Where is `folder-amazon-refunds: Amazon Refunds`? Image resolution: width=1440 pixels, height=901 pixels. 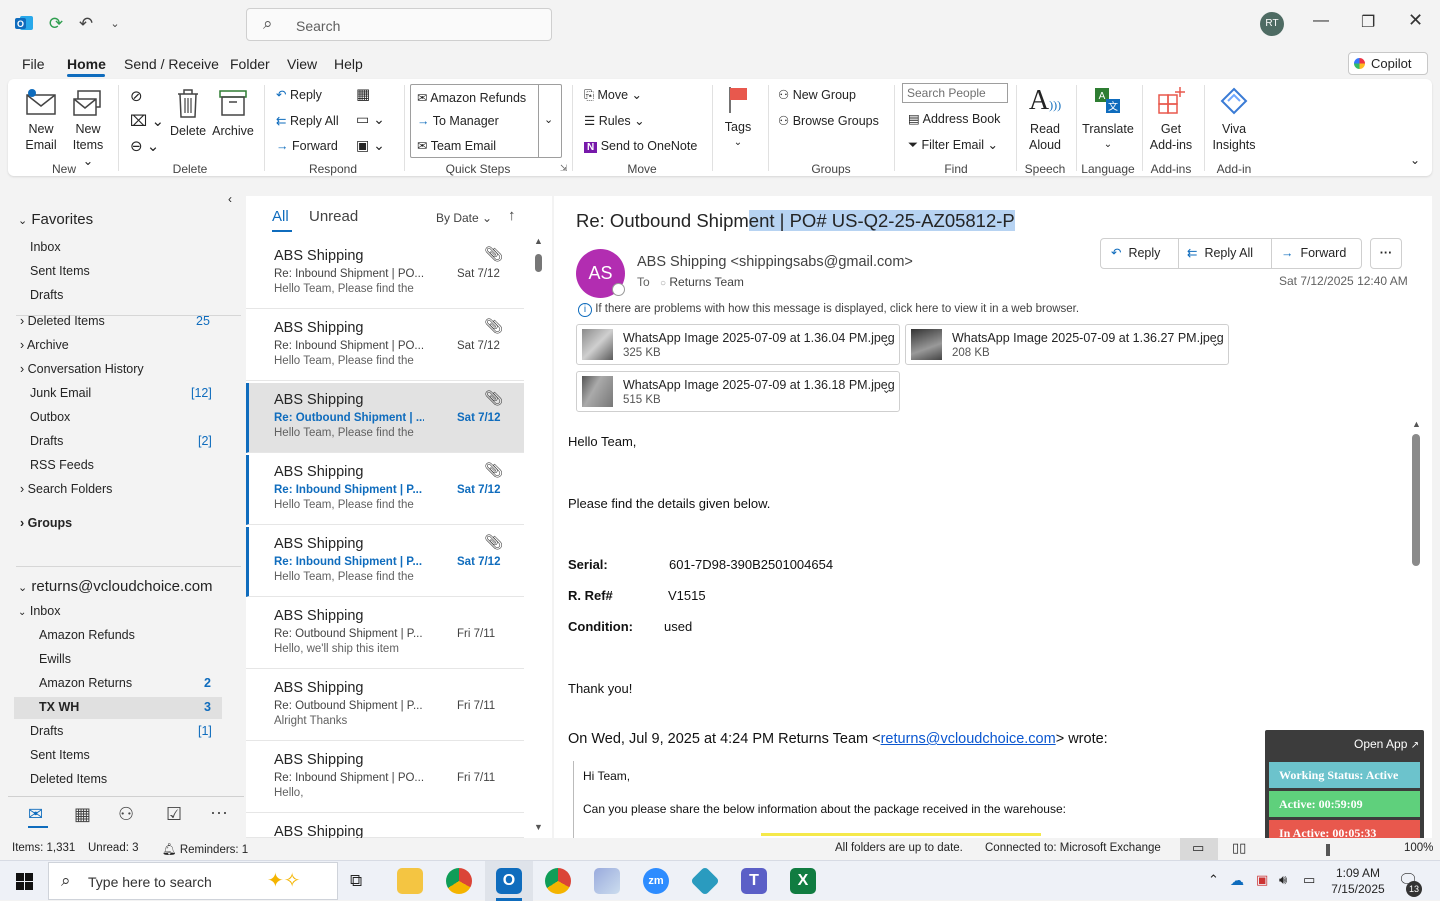
folder-amazon-refunds: Amazon Refunds is located at coordinates (87, 635).